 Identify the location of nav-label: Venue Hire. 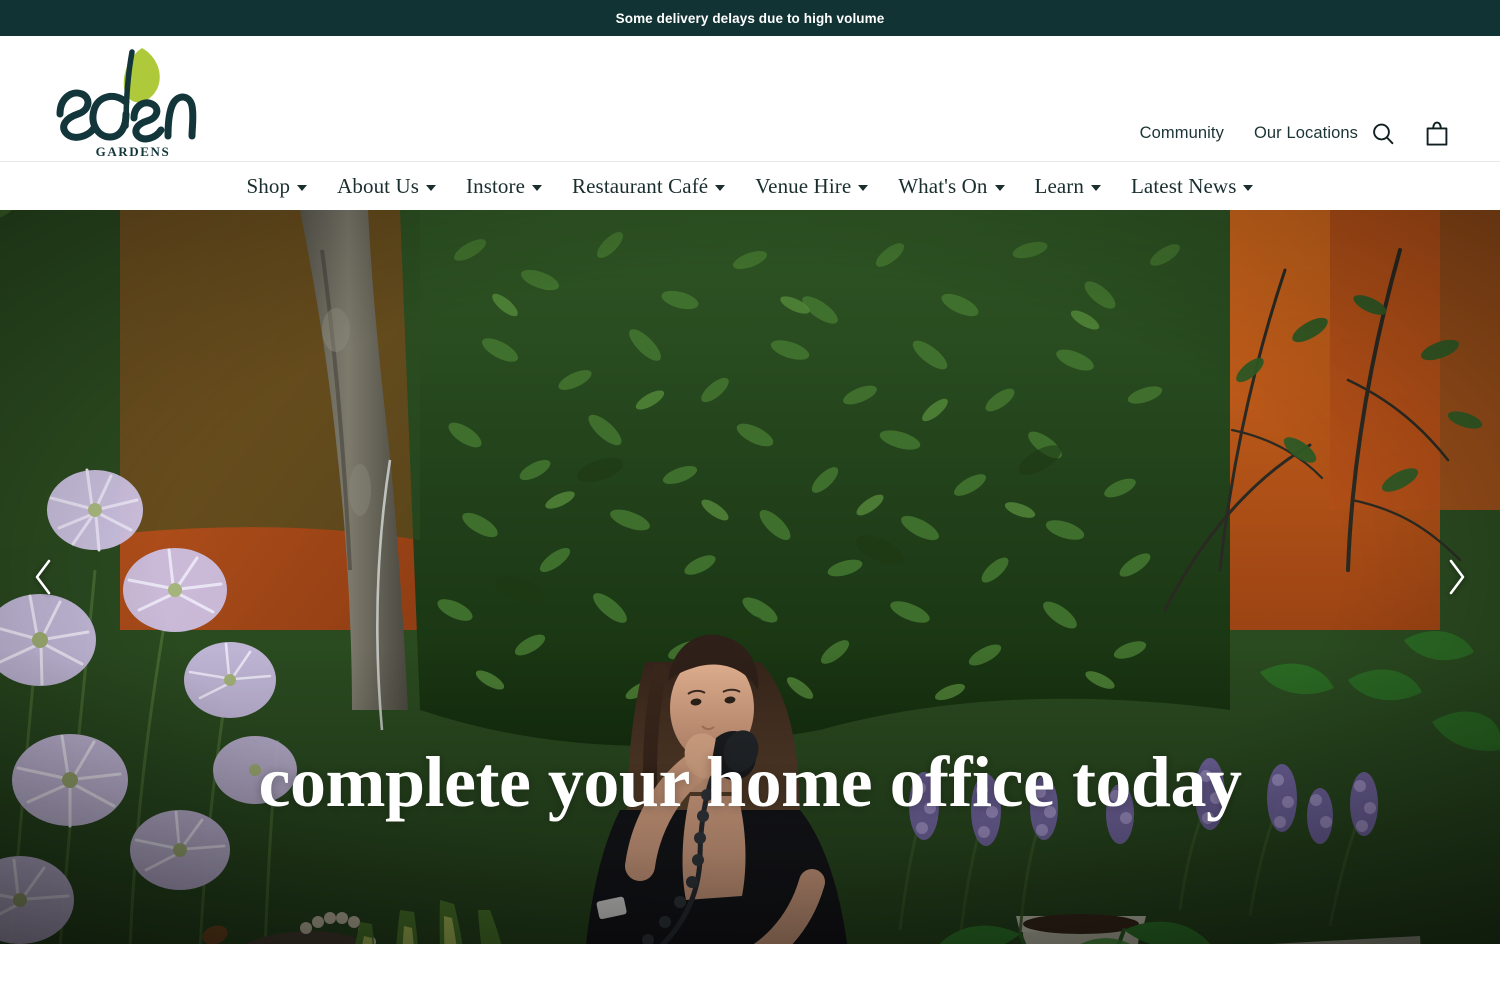
(803, 185).